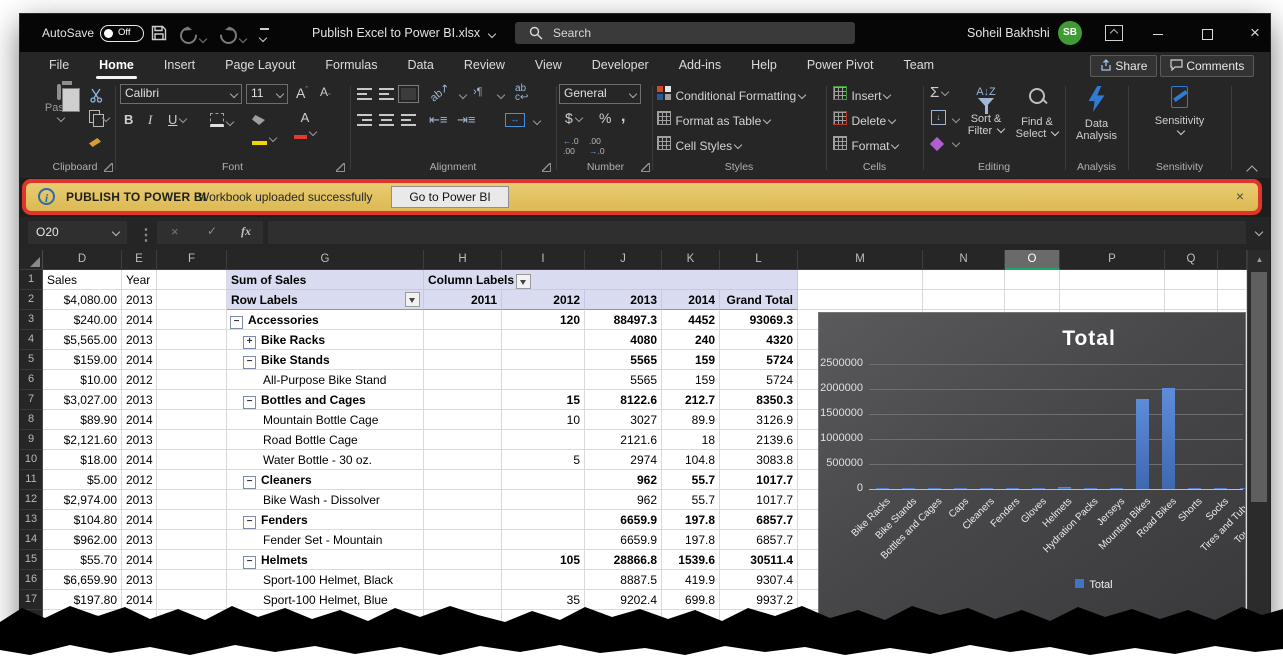  What do you see at coordinates (325, 420) in the screenshot?
I see `pivot-row-label: Mountain Bottle Cage` at bounding box center [325, 420].